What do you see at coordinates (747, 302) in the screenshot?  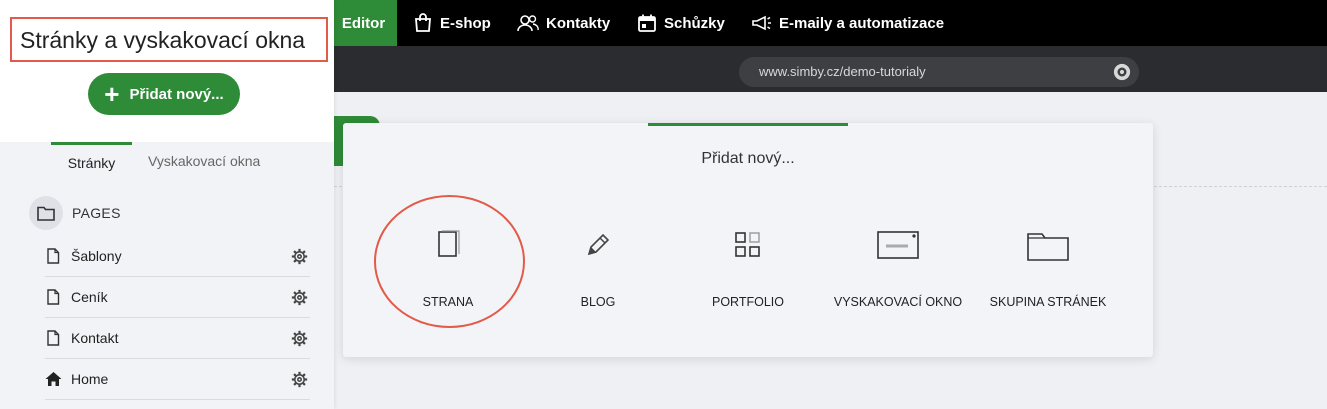 I see `option-portfolio-label: PORTFOLIO` at bounding box center [747, 302].